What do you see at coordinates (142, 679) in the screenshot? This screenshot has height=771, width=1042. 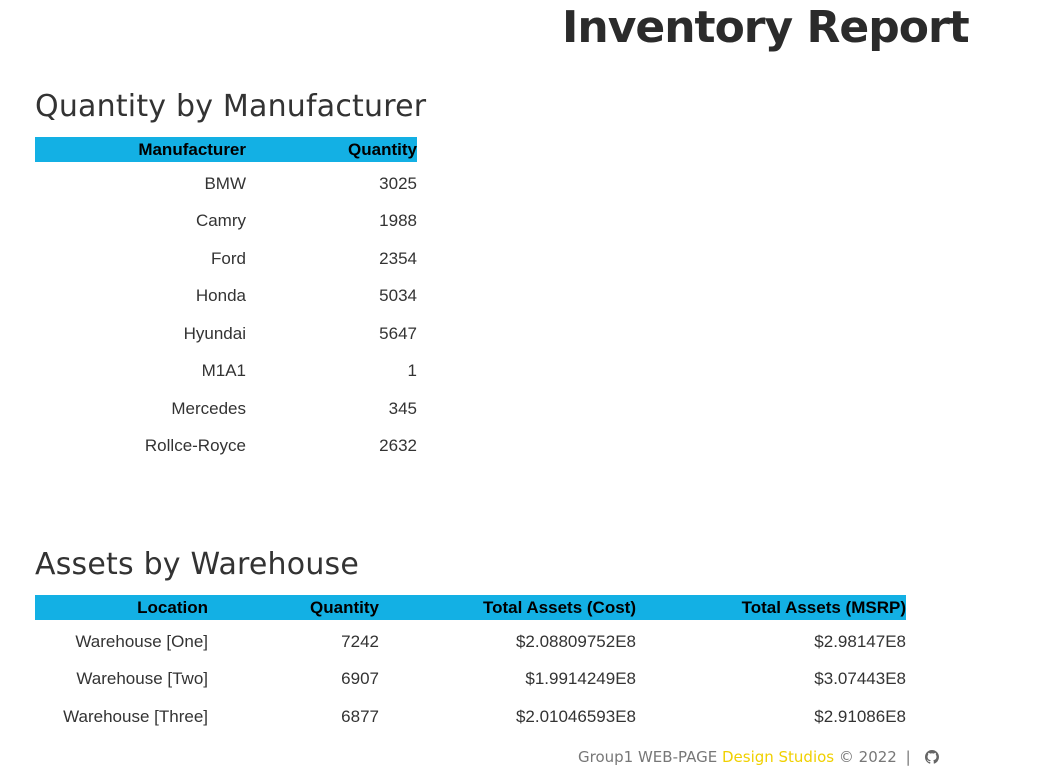 I see `location-cell: Warehouse [Two]` at bounding box center [142, 679].